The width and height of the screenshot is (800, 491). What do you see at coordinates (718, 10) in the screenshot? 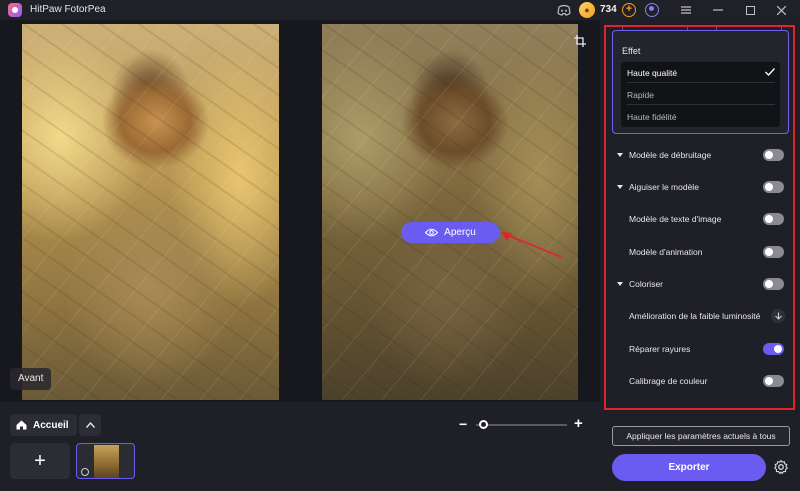
I see `minimize-icon` at bounding box center [718, 10].